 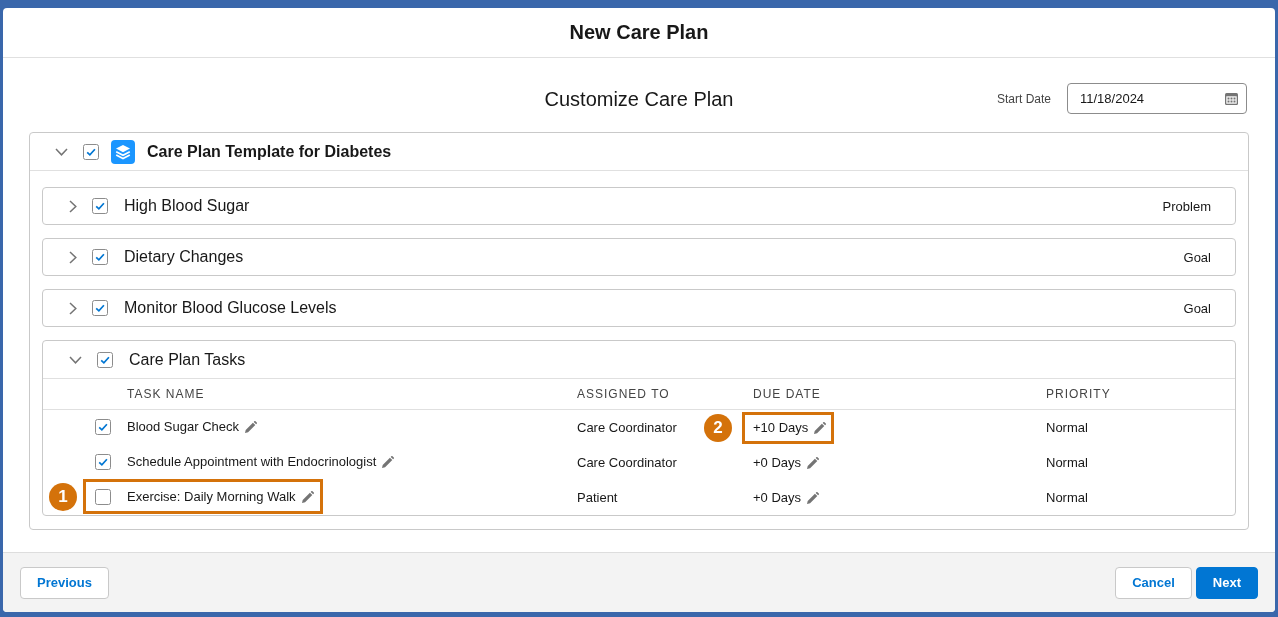 What do you see at coordinates (269, 151) in the screenshot?
I see `template-title: Care Plan Template for Diabetes` at bounding box center [269, 151].